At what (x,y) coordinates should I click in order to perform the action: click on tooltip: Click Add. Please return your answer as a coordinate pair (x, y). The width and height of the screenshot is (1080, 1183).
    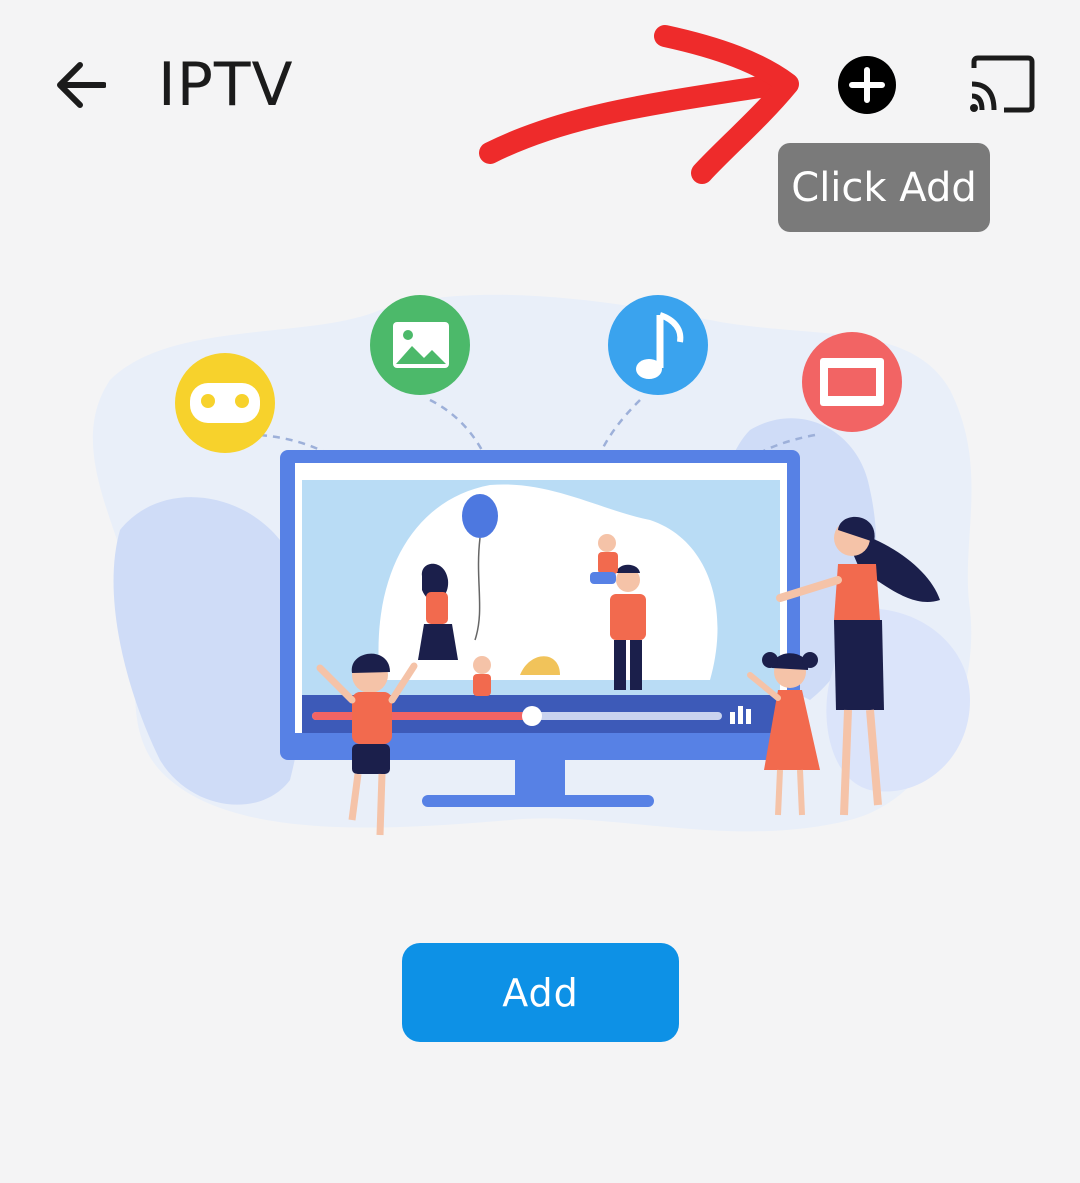
    Looking at the image, I should click on (884, 187).